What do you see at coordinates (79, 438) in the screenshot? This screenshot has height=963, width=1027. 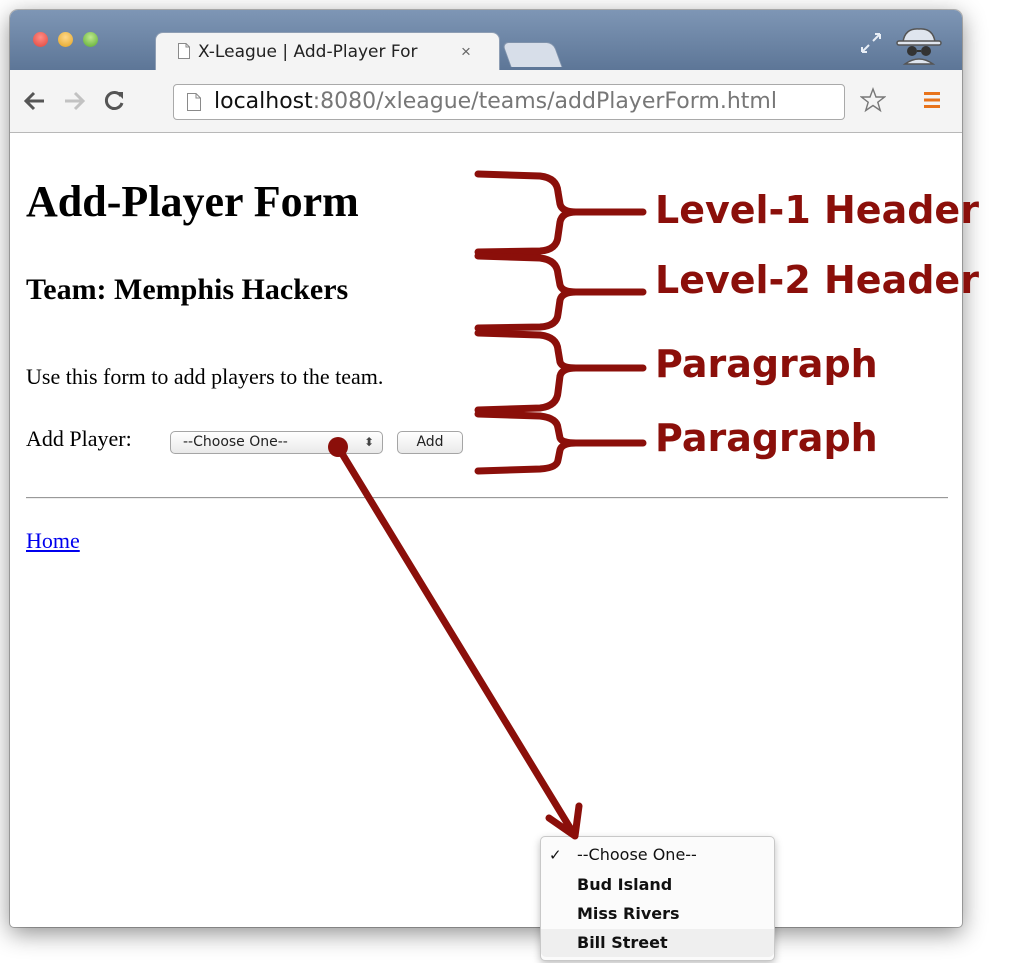 I see `add-player-label: Add Player:` at bounding box center [79, 438].